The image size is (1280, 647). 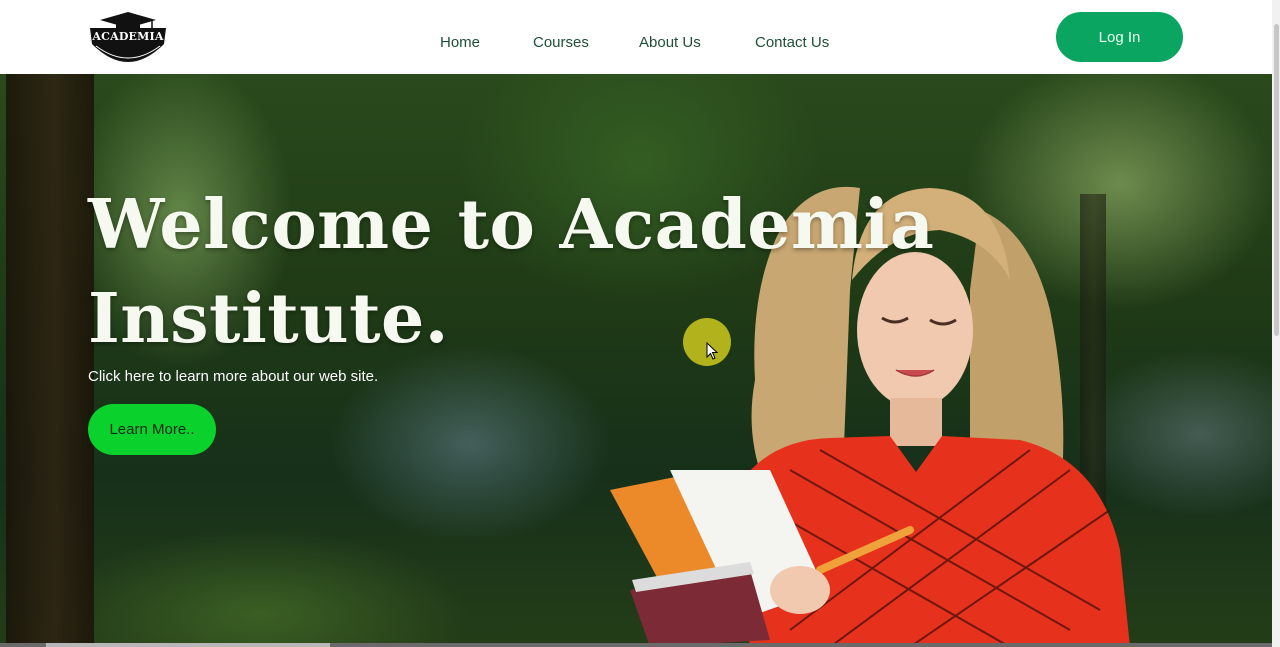 I want to click on logo-text: ACADEMIA, so click(x=128, y=36).